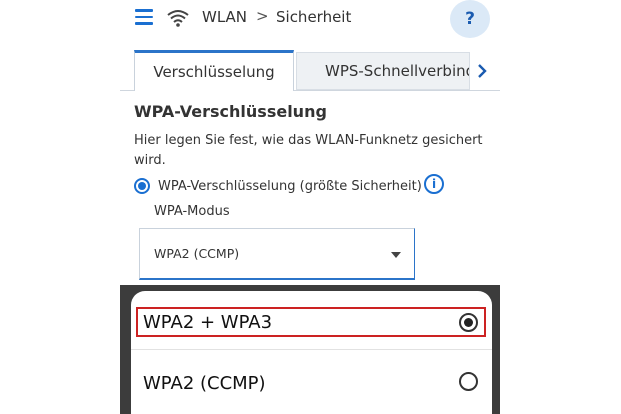 This screenshot has width=621, height=414. I want to click on chevron-right-icon, so click(482, 71).